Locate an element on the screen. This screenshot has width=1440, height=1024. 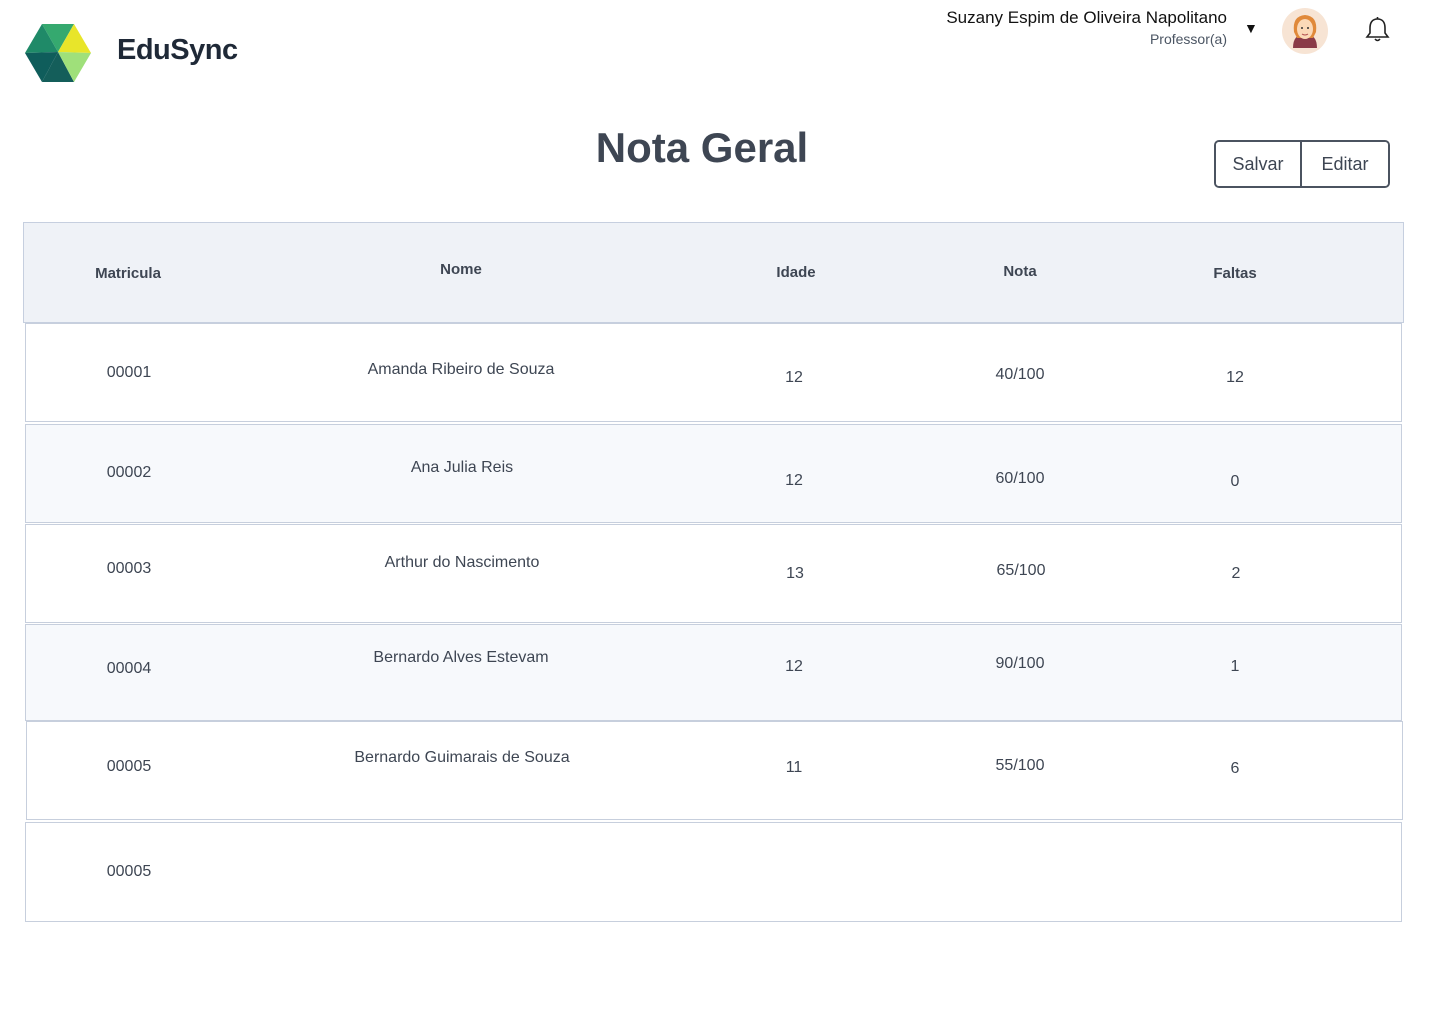
cell-nota: 40/100 is located at coordinates (1020, 374).